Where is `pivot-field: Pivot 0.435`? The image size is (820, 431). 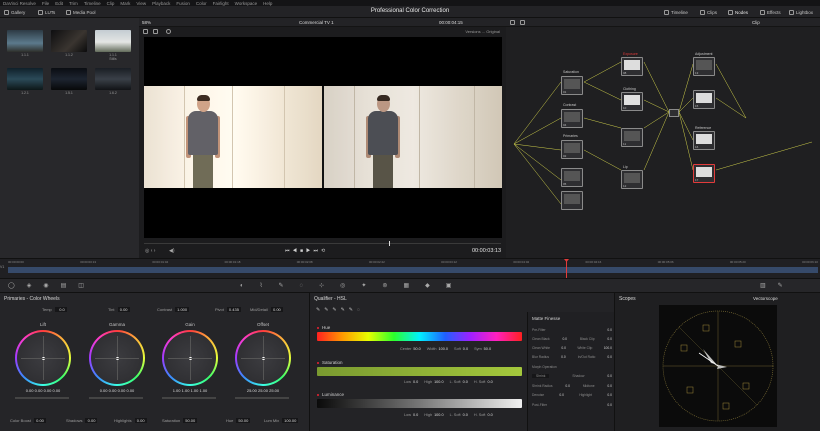
pivot-field: Pivot 0.435 is located at coordinates (228, 309).